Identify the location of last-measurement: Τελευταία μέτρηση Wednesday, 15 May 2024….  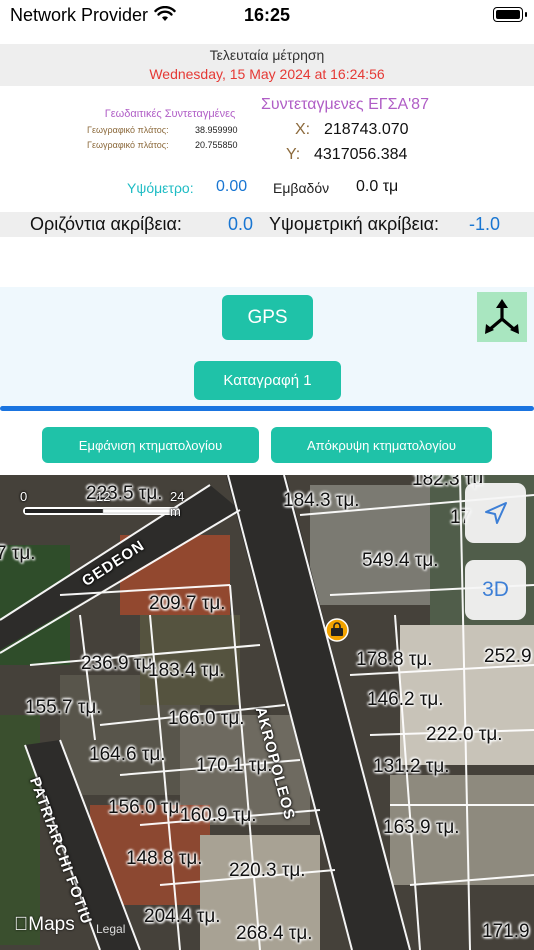
(267, 65).